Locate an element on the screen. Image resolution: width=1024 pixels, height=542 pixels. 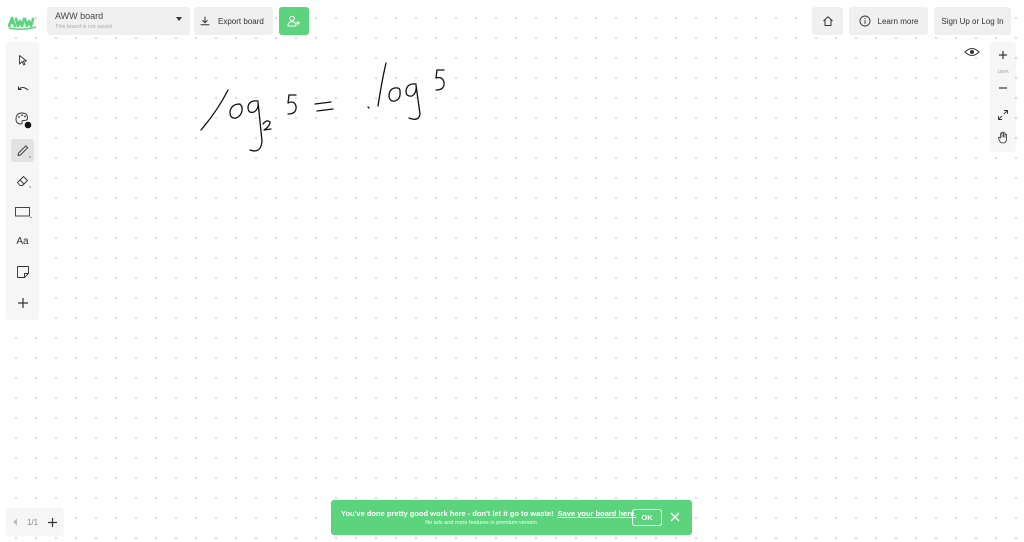
save-board-link: Save your board here. is located at coordinates (597, 513).